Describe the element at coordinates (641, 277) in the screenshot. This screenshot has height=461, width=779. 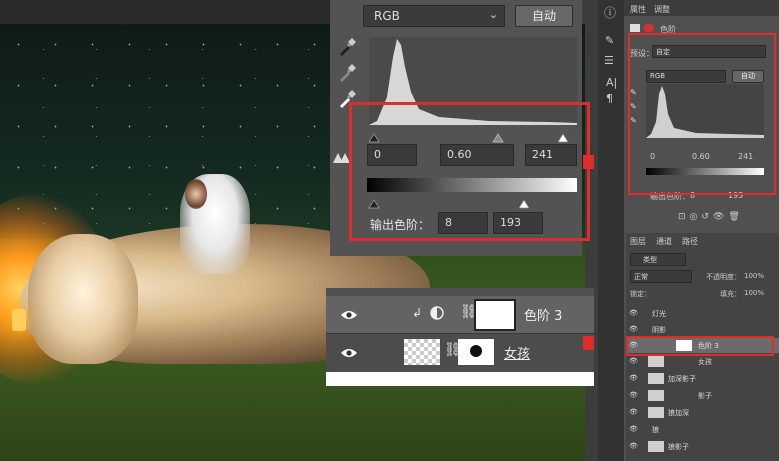
I see `blend-mode-value: 正常` at that location.